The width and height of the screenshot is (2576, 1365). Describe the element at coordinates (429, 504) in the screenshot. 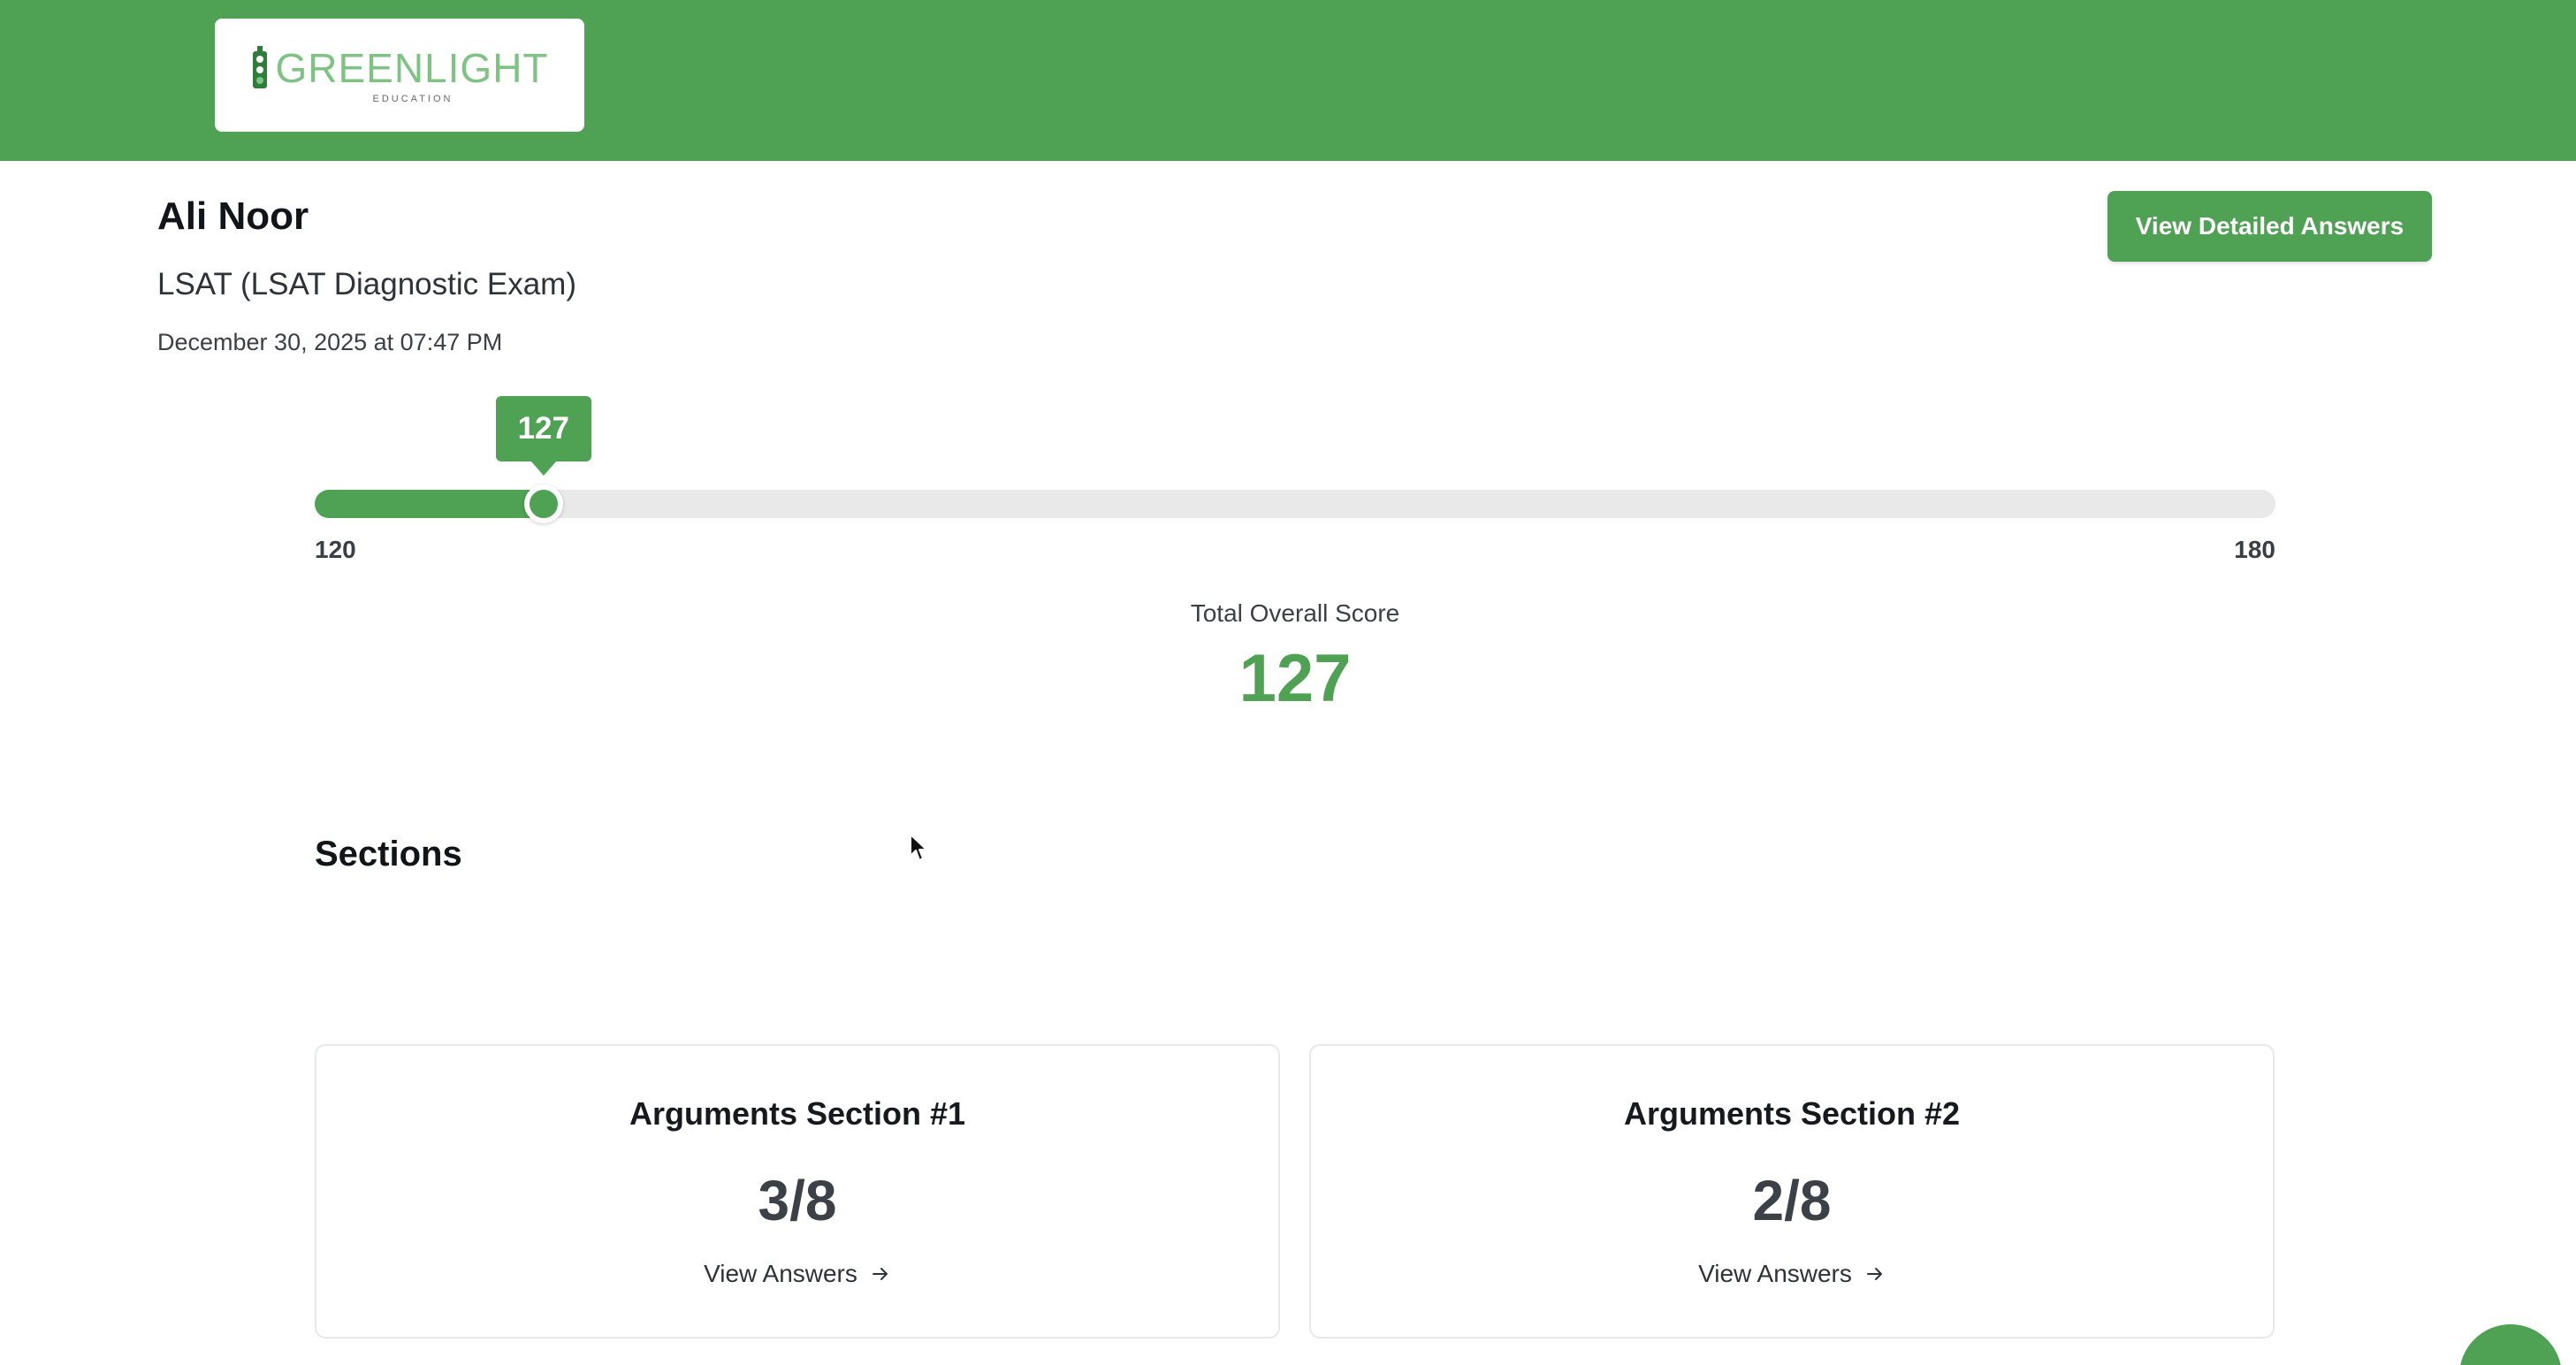

I see `score-range-fill` at that location.